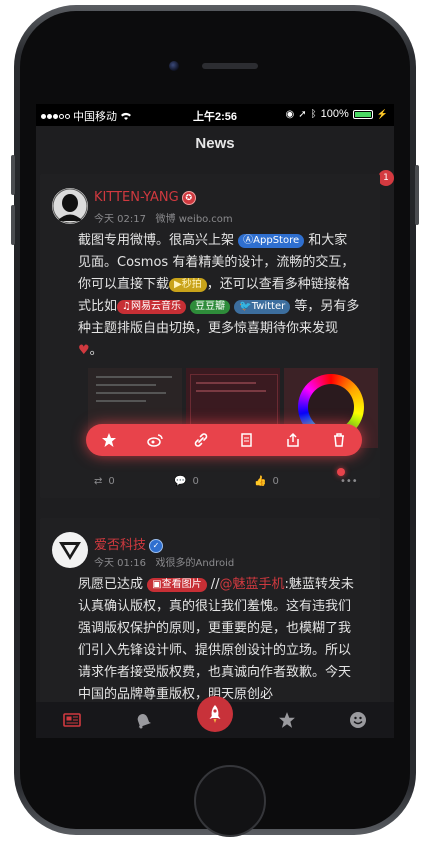  What do you see at coordinates (188, 285) in the screenshot?
I see `miaopai-link: ▶秒拍` at bounding box center [188, 285].